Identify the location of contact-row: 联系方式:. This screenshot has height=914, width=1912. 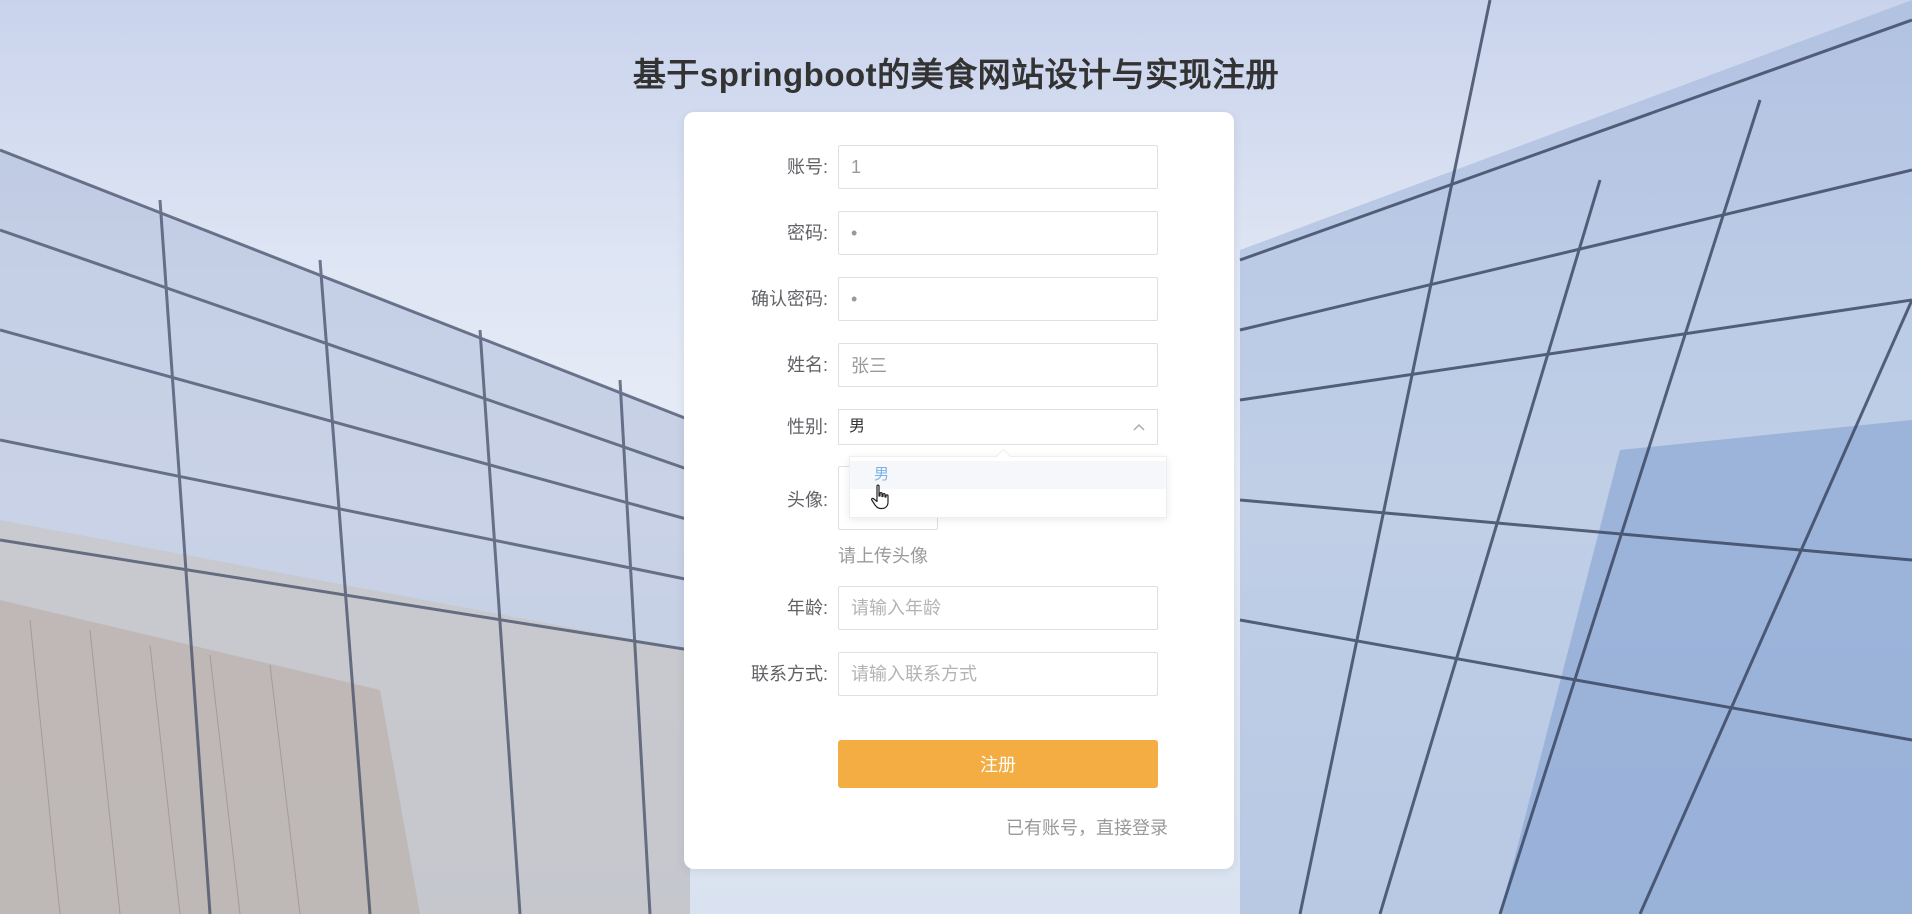
(959, 674).